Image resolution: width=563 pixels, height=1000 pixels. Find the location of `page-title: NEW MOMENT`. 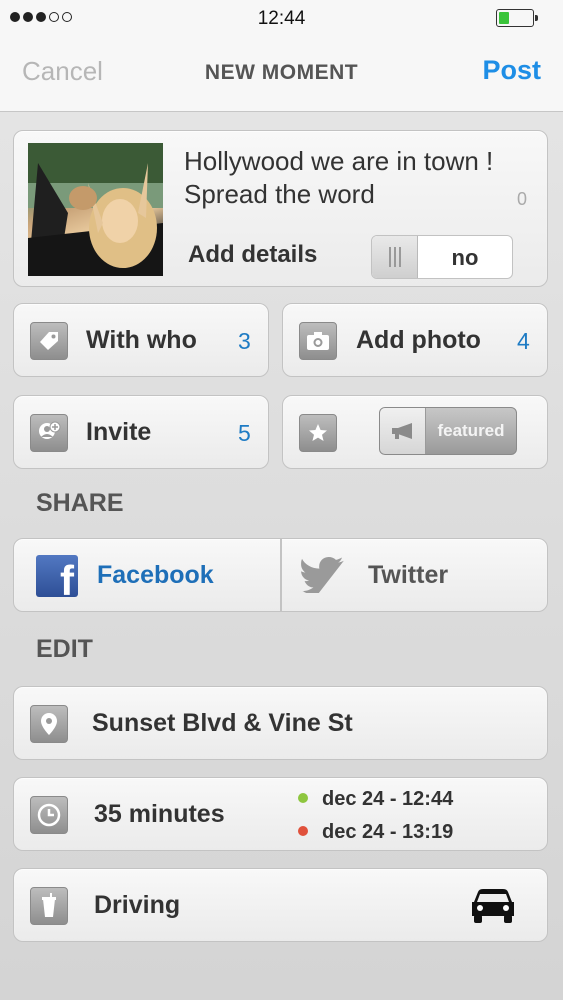

page-title: NEW MOMENT is located at coordinates (281, 72).